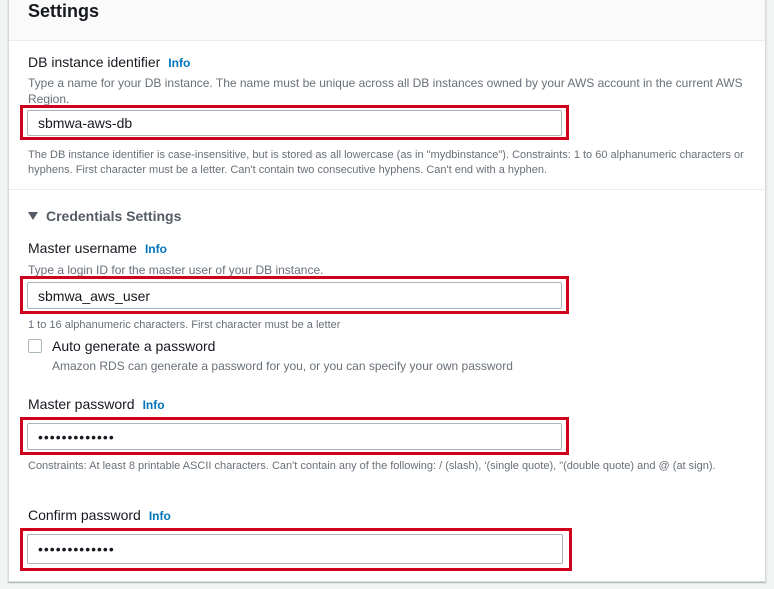 Image resolution: width=774 pixels, height=589 pixels. Describe the element at coordinates (387, 20) in the screenshot. I see `settings-header: Settings` at that location.